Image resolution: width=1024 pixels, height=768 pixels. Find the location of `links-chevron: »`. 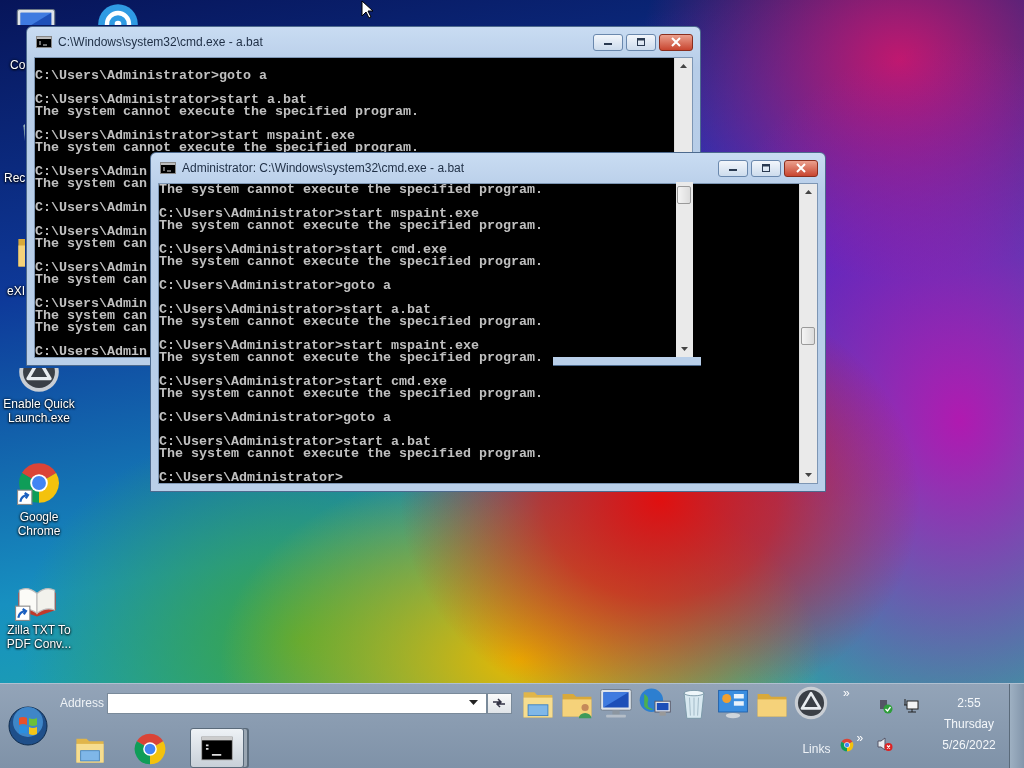

links-chevron: » is located at coordinates (860, 738).